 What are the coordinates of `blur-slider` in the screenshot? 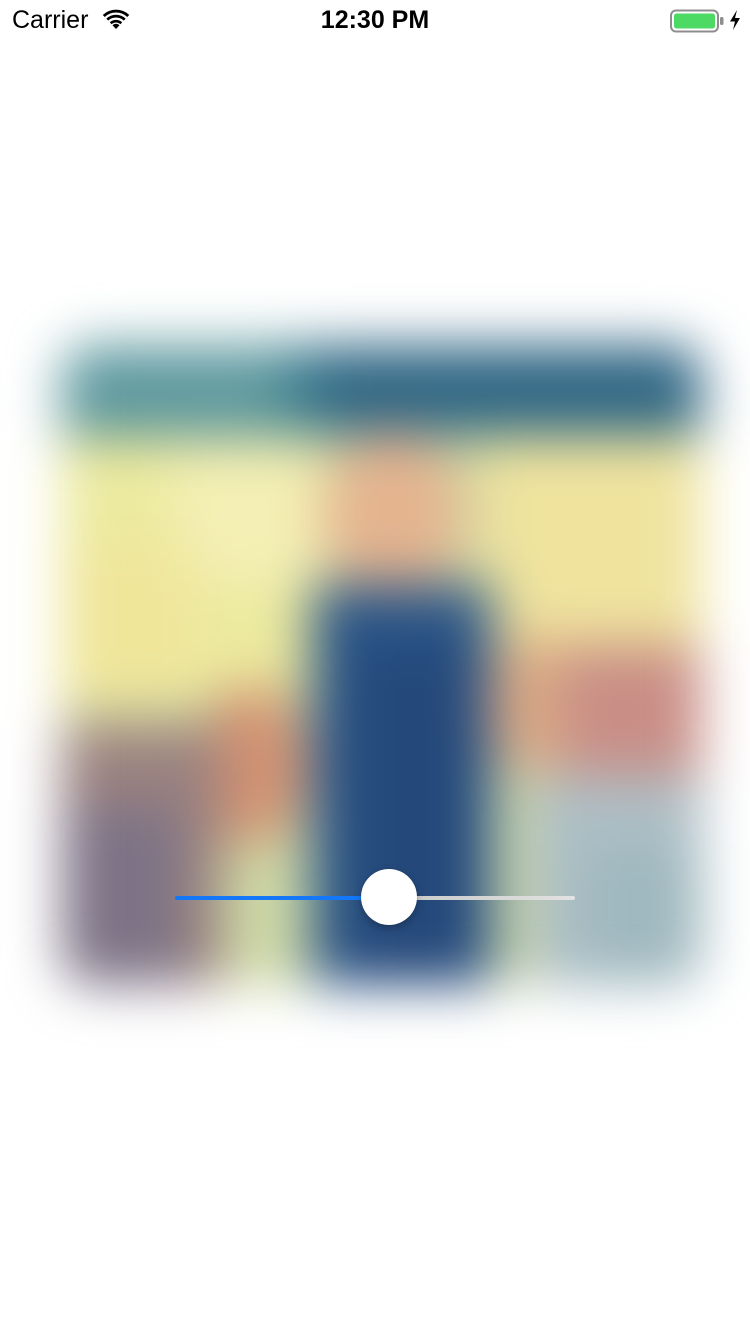 It's located at (375, 897).